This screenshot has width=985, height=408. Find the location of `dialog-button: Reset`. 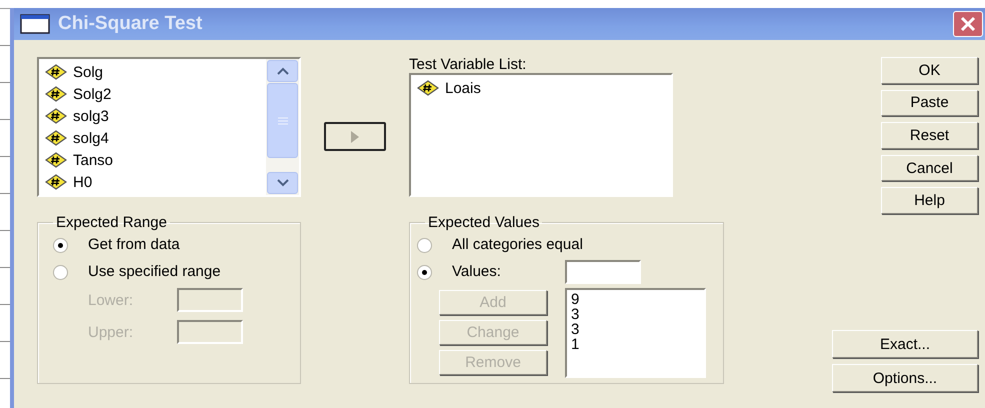

dialog-button: Reset is located at coordinates (929, 135).